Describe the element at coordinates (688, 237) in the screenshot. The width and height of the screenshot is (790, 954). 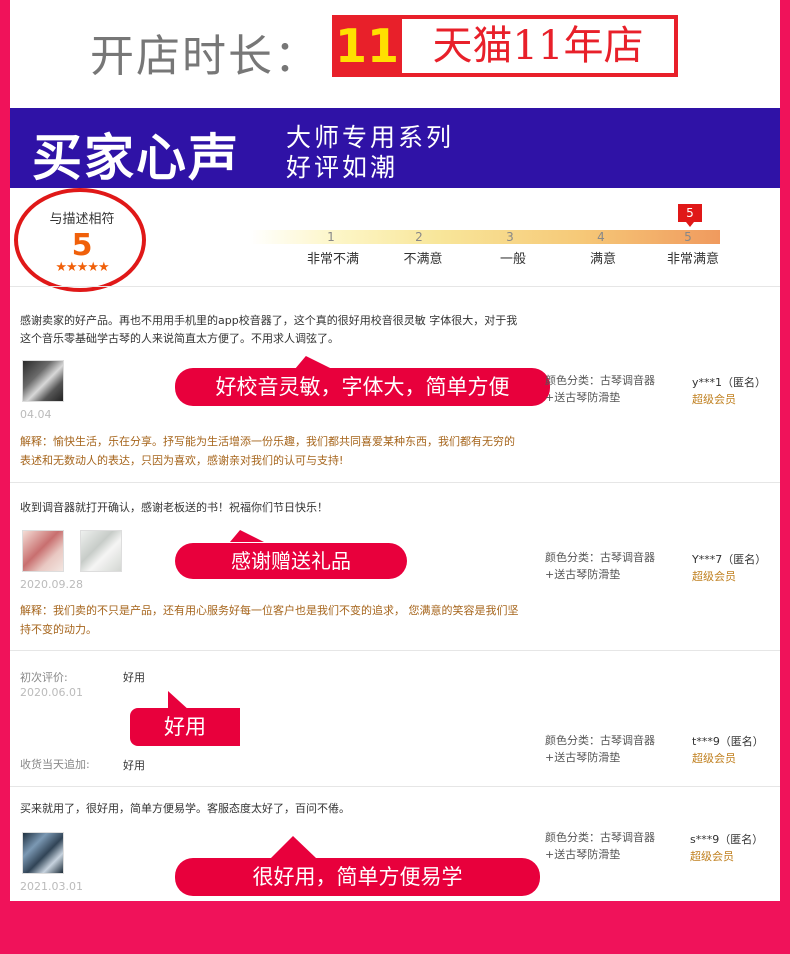
I see `scale-number: 5` at that location.